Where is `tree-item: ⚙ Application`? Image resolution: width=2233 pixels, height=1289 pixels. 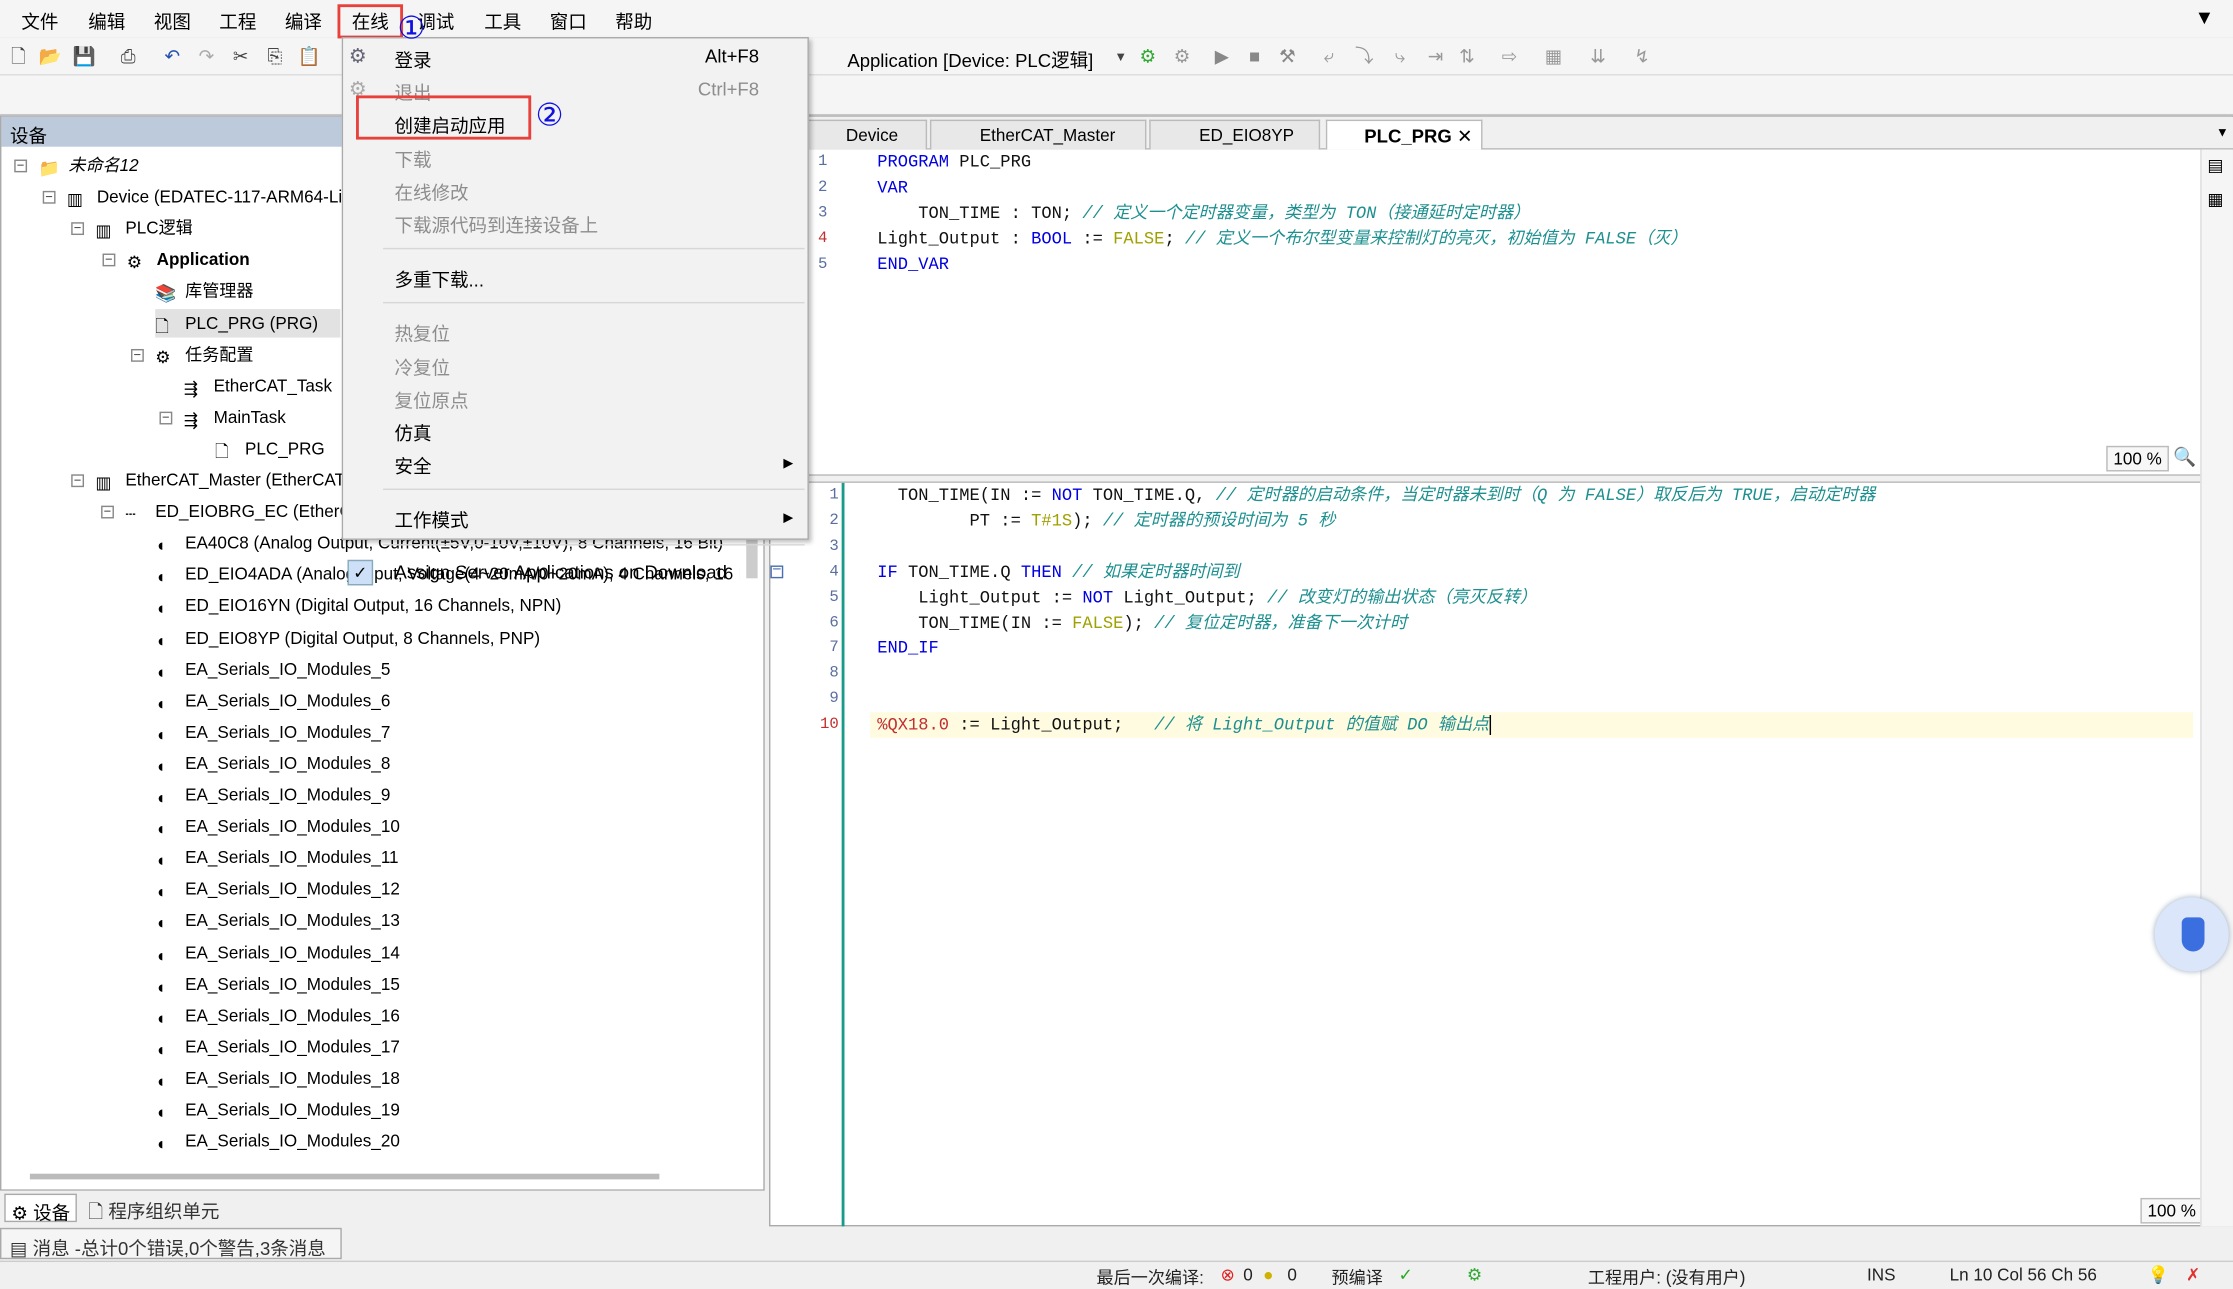 tree-item: ⚙ Application is located at coordinates (188, 259).